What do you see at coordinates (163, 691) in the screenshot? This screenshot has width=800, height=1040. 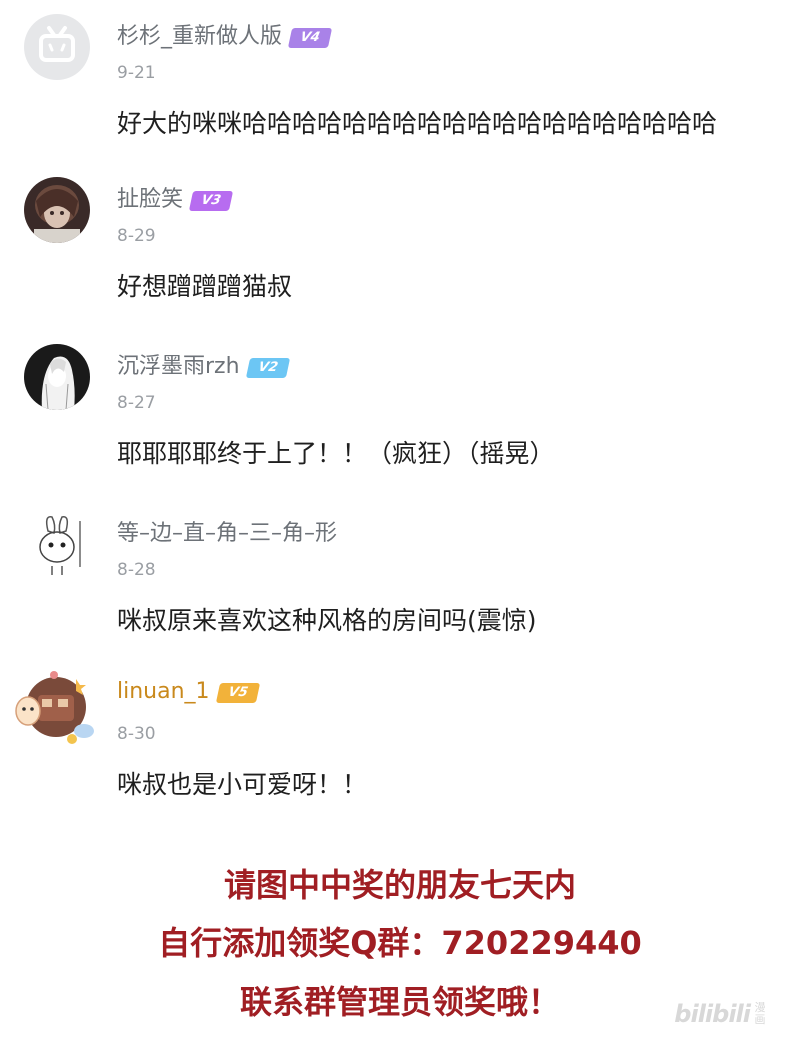 I see `username: linuan_1` at bounding box center [163, 691].